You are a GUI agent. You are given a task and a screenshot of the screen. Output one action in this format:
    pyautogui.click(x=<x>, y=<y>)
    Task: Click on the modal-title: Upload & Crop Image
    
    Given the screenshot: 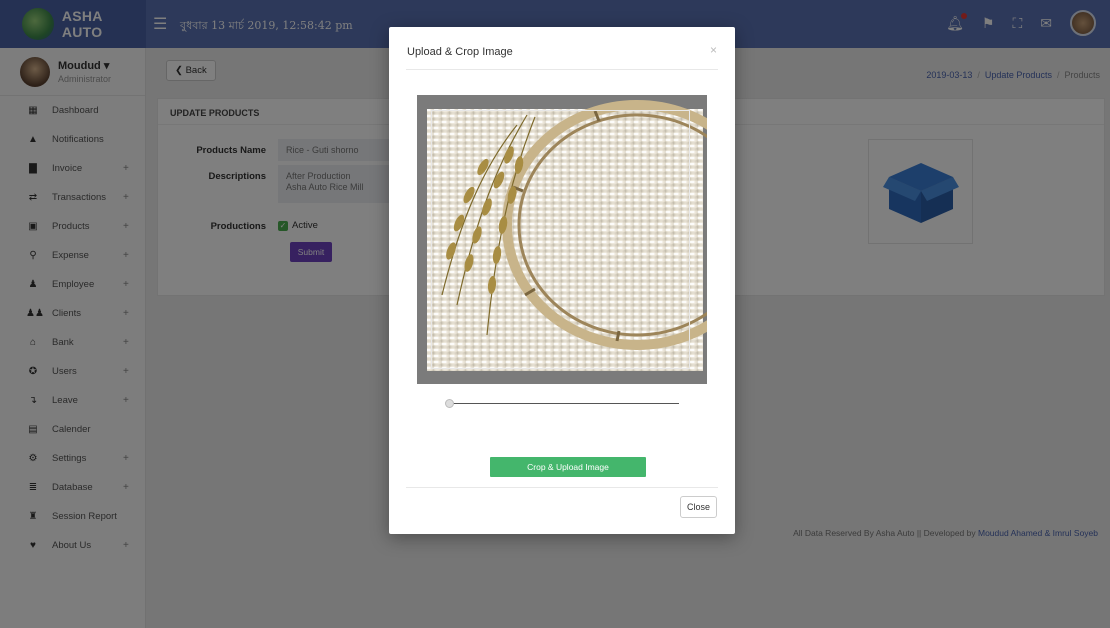 What is the action you would take?
    pyautogui.click(x=460, y=52)
    